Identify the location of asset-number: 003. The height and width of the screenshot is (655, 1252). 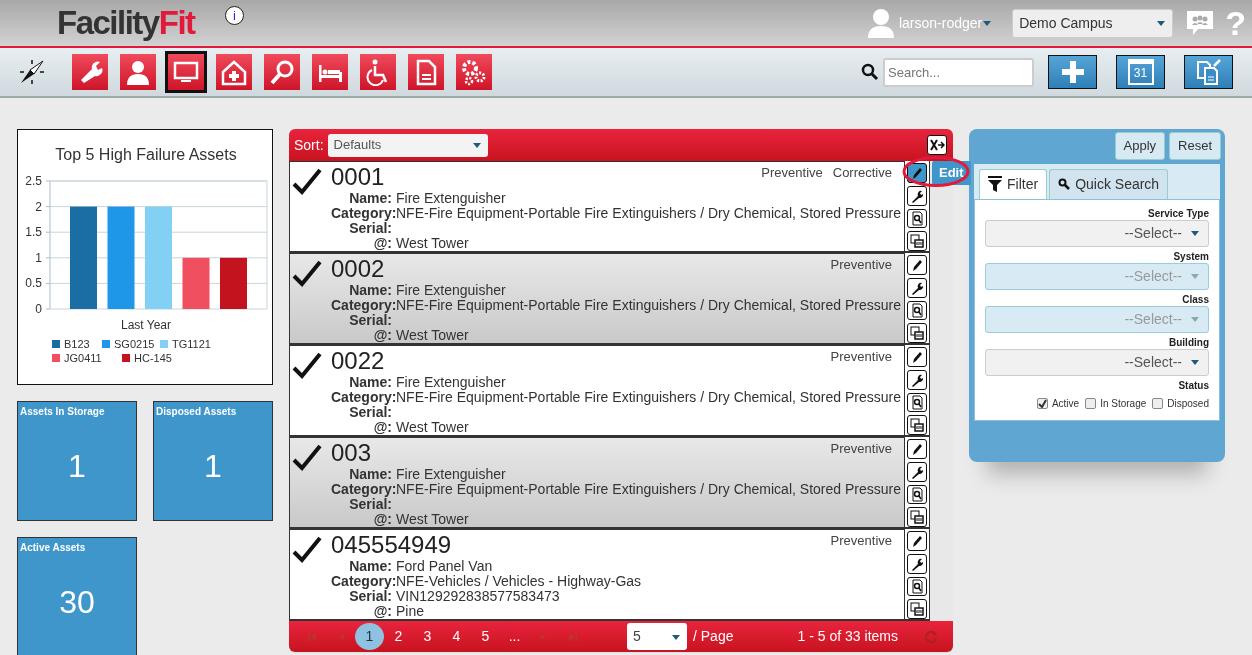
(351, 453).